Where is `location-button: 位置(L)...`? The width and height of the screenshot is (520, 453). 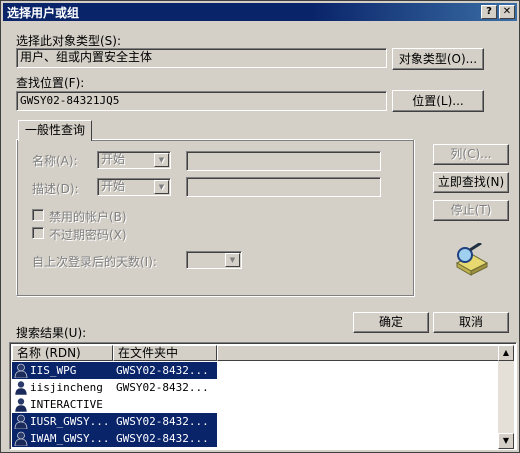
location-button: 位置(L)... is located at coordinates (438, 101).